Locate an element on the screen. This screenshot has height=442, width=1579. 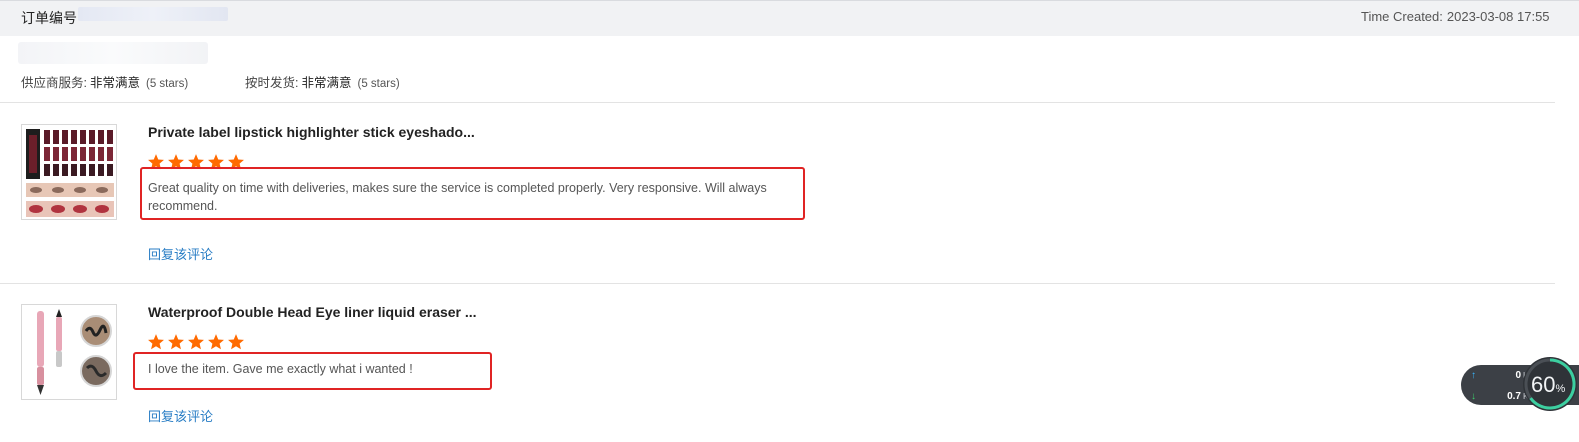
download-speed-value: 0.7 is located at coordinates (1514, 396).